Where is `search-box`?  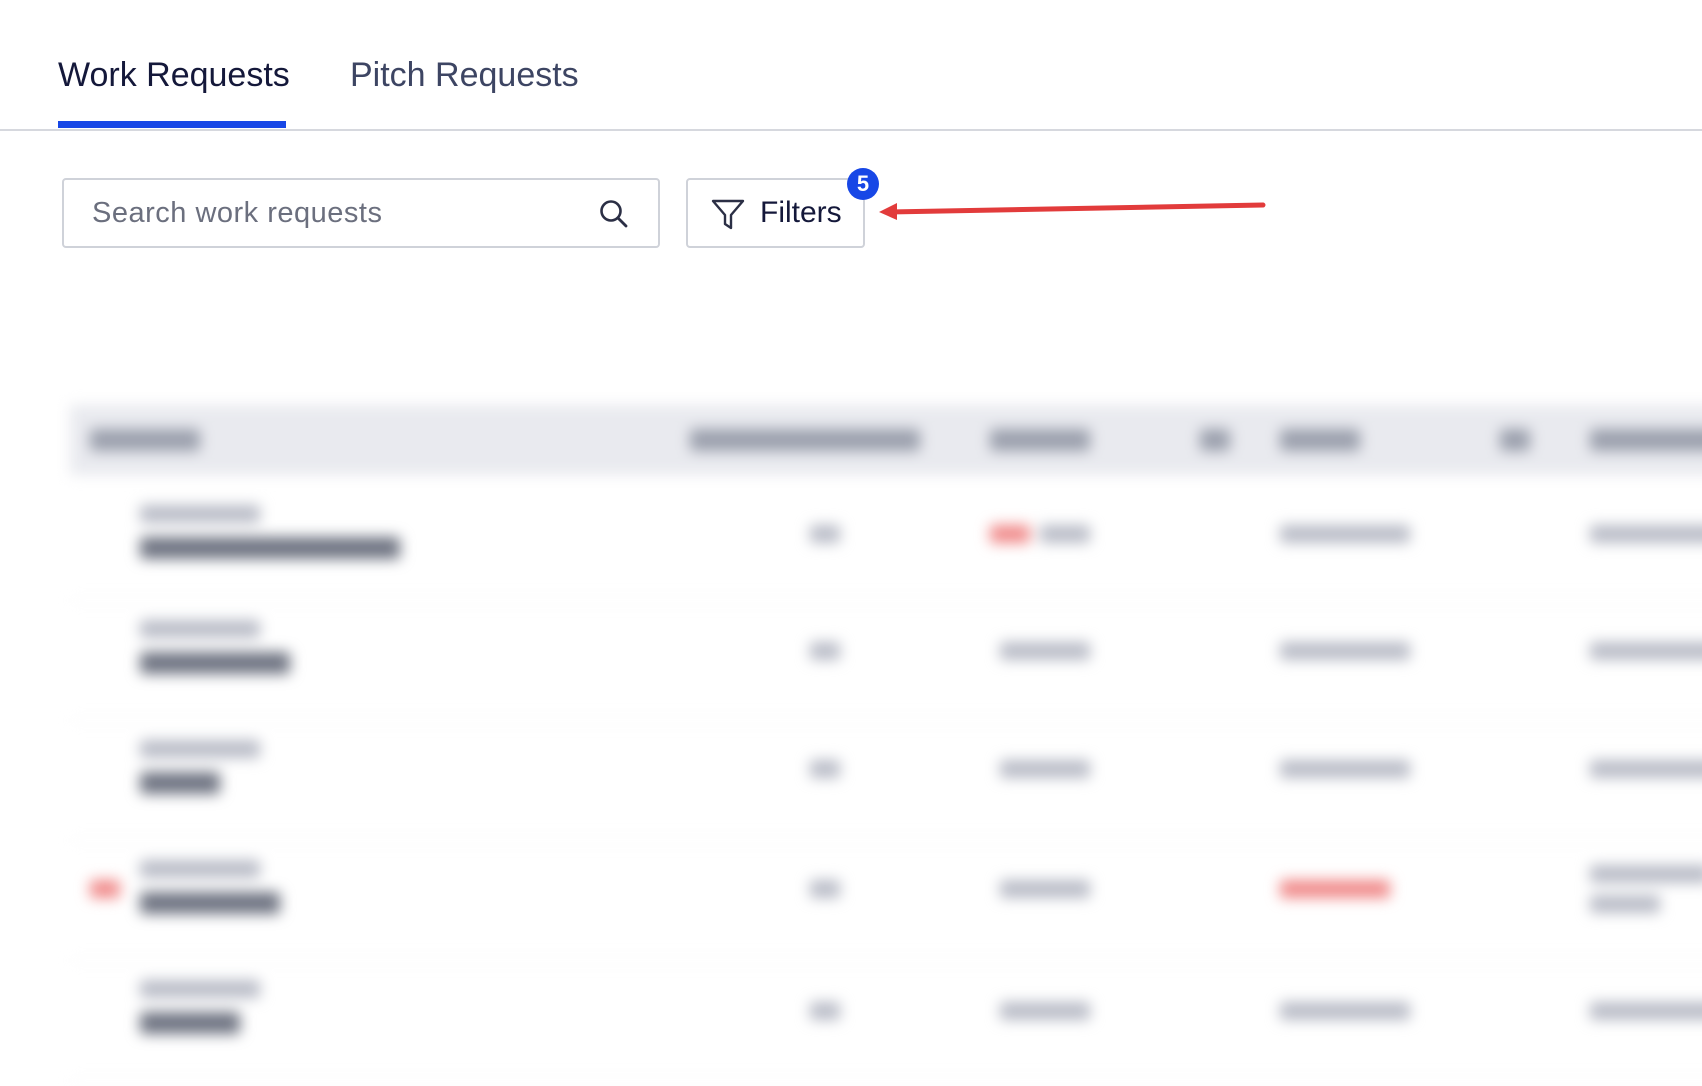
search-box is located at coordinates (361, 213).